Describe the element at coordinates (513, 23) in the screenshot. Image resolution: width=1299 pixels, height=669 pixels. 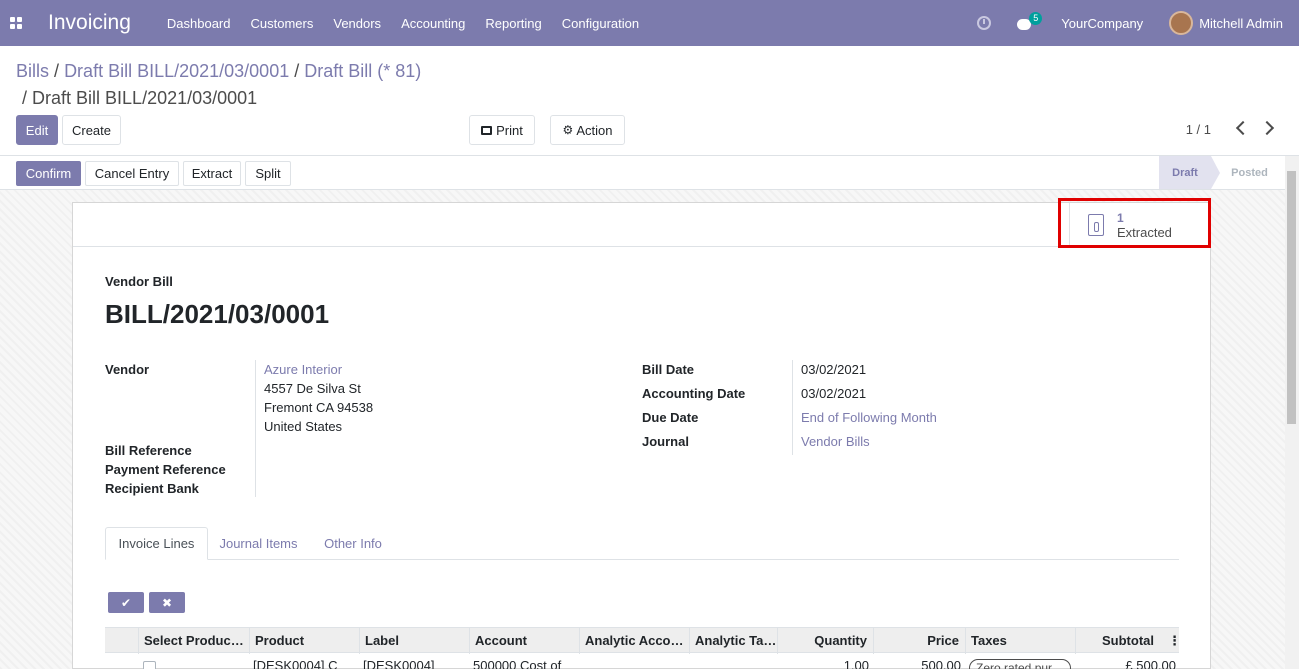
I see `menu-reporting: Reporting` at that location.